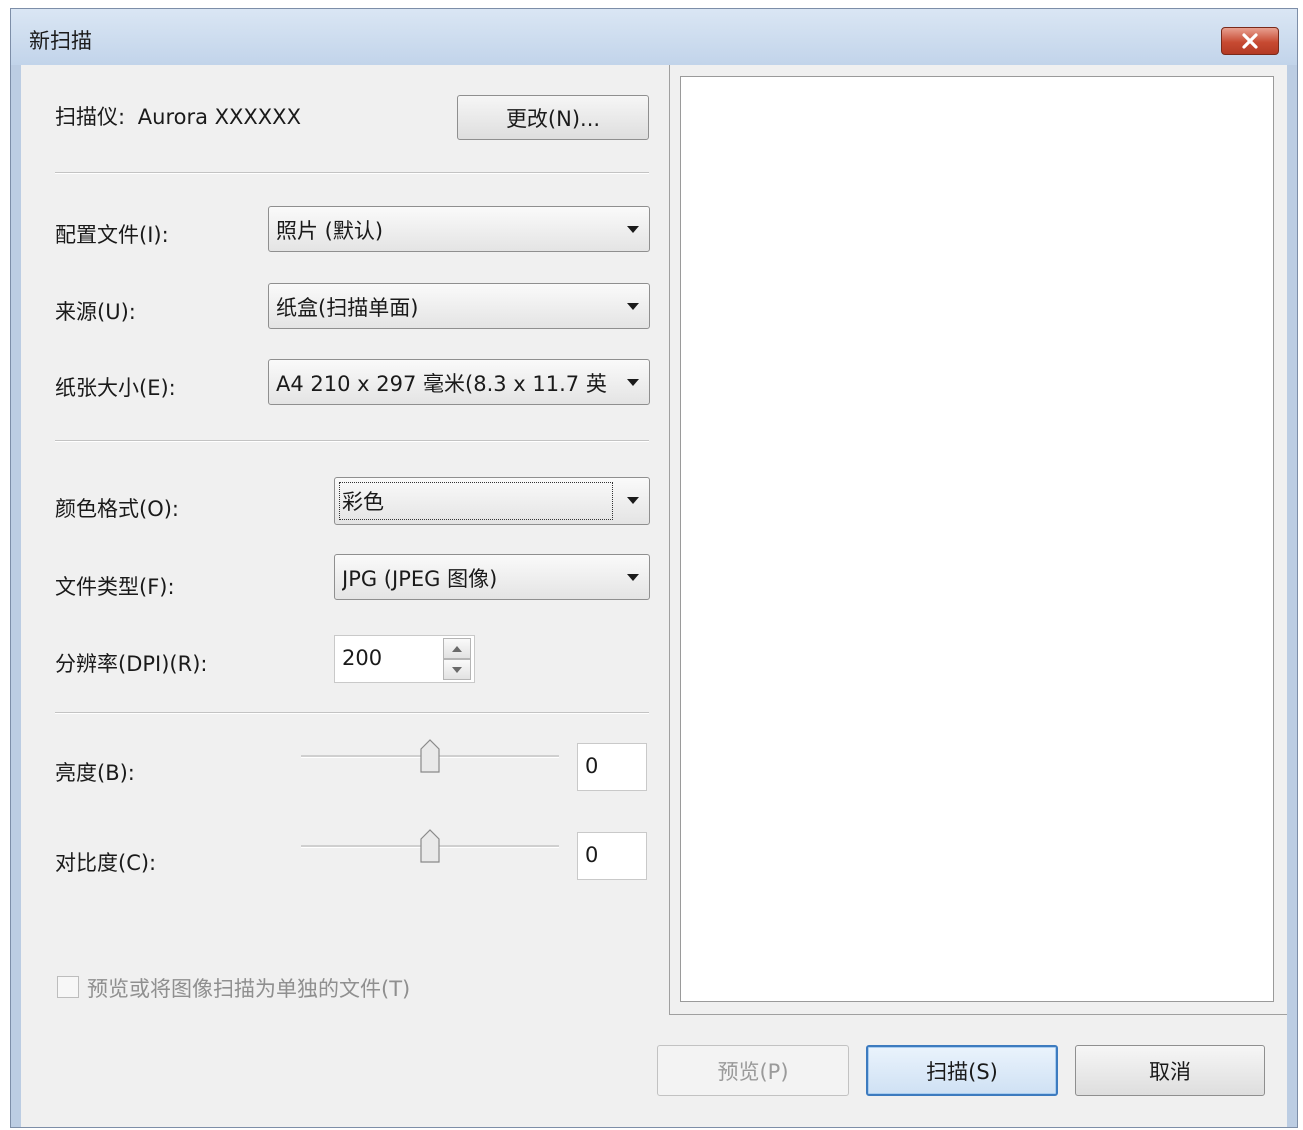  Describe the element at coordinates (362, 658) in the screenshot. I see `resolution-value: 200` at that location.